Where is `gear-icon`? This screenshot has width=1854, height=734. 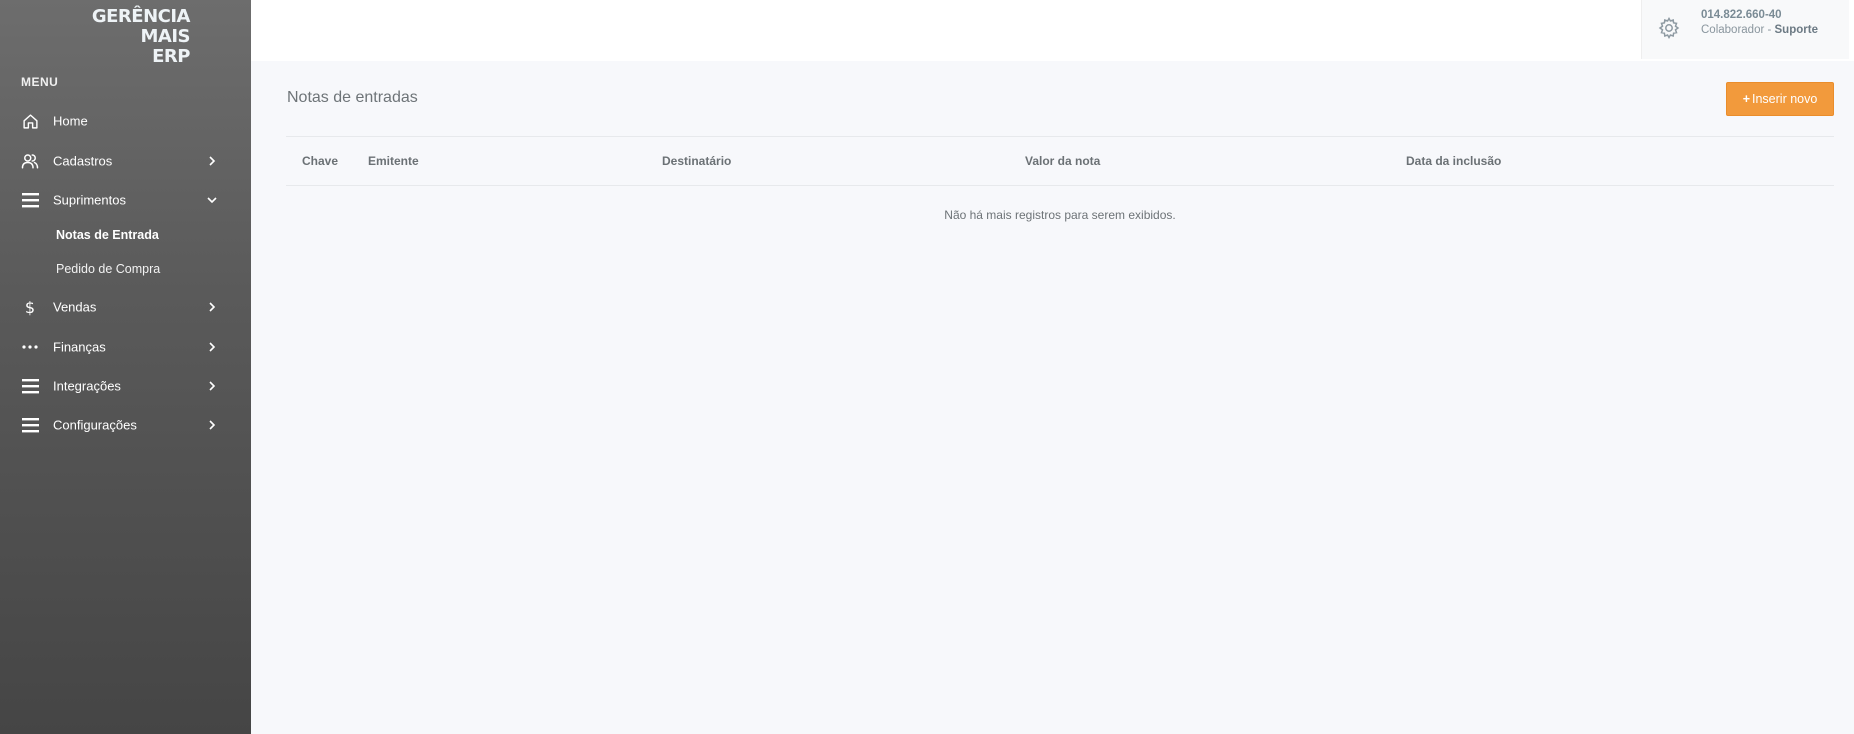 gear-icon is located at coordinates (1669, 28).